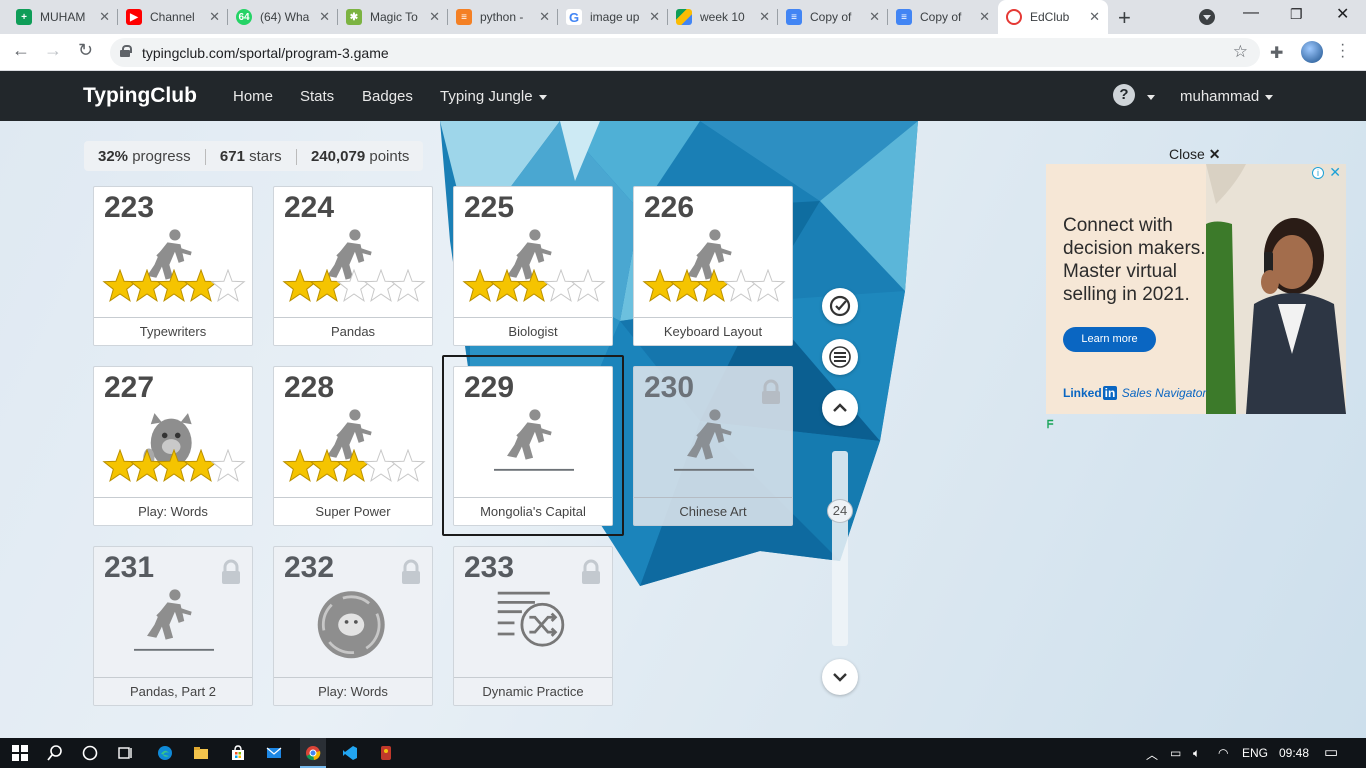  I want to click on input-language: ENG, so click(1255, 753).